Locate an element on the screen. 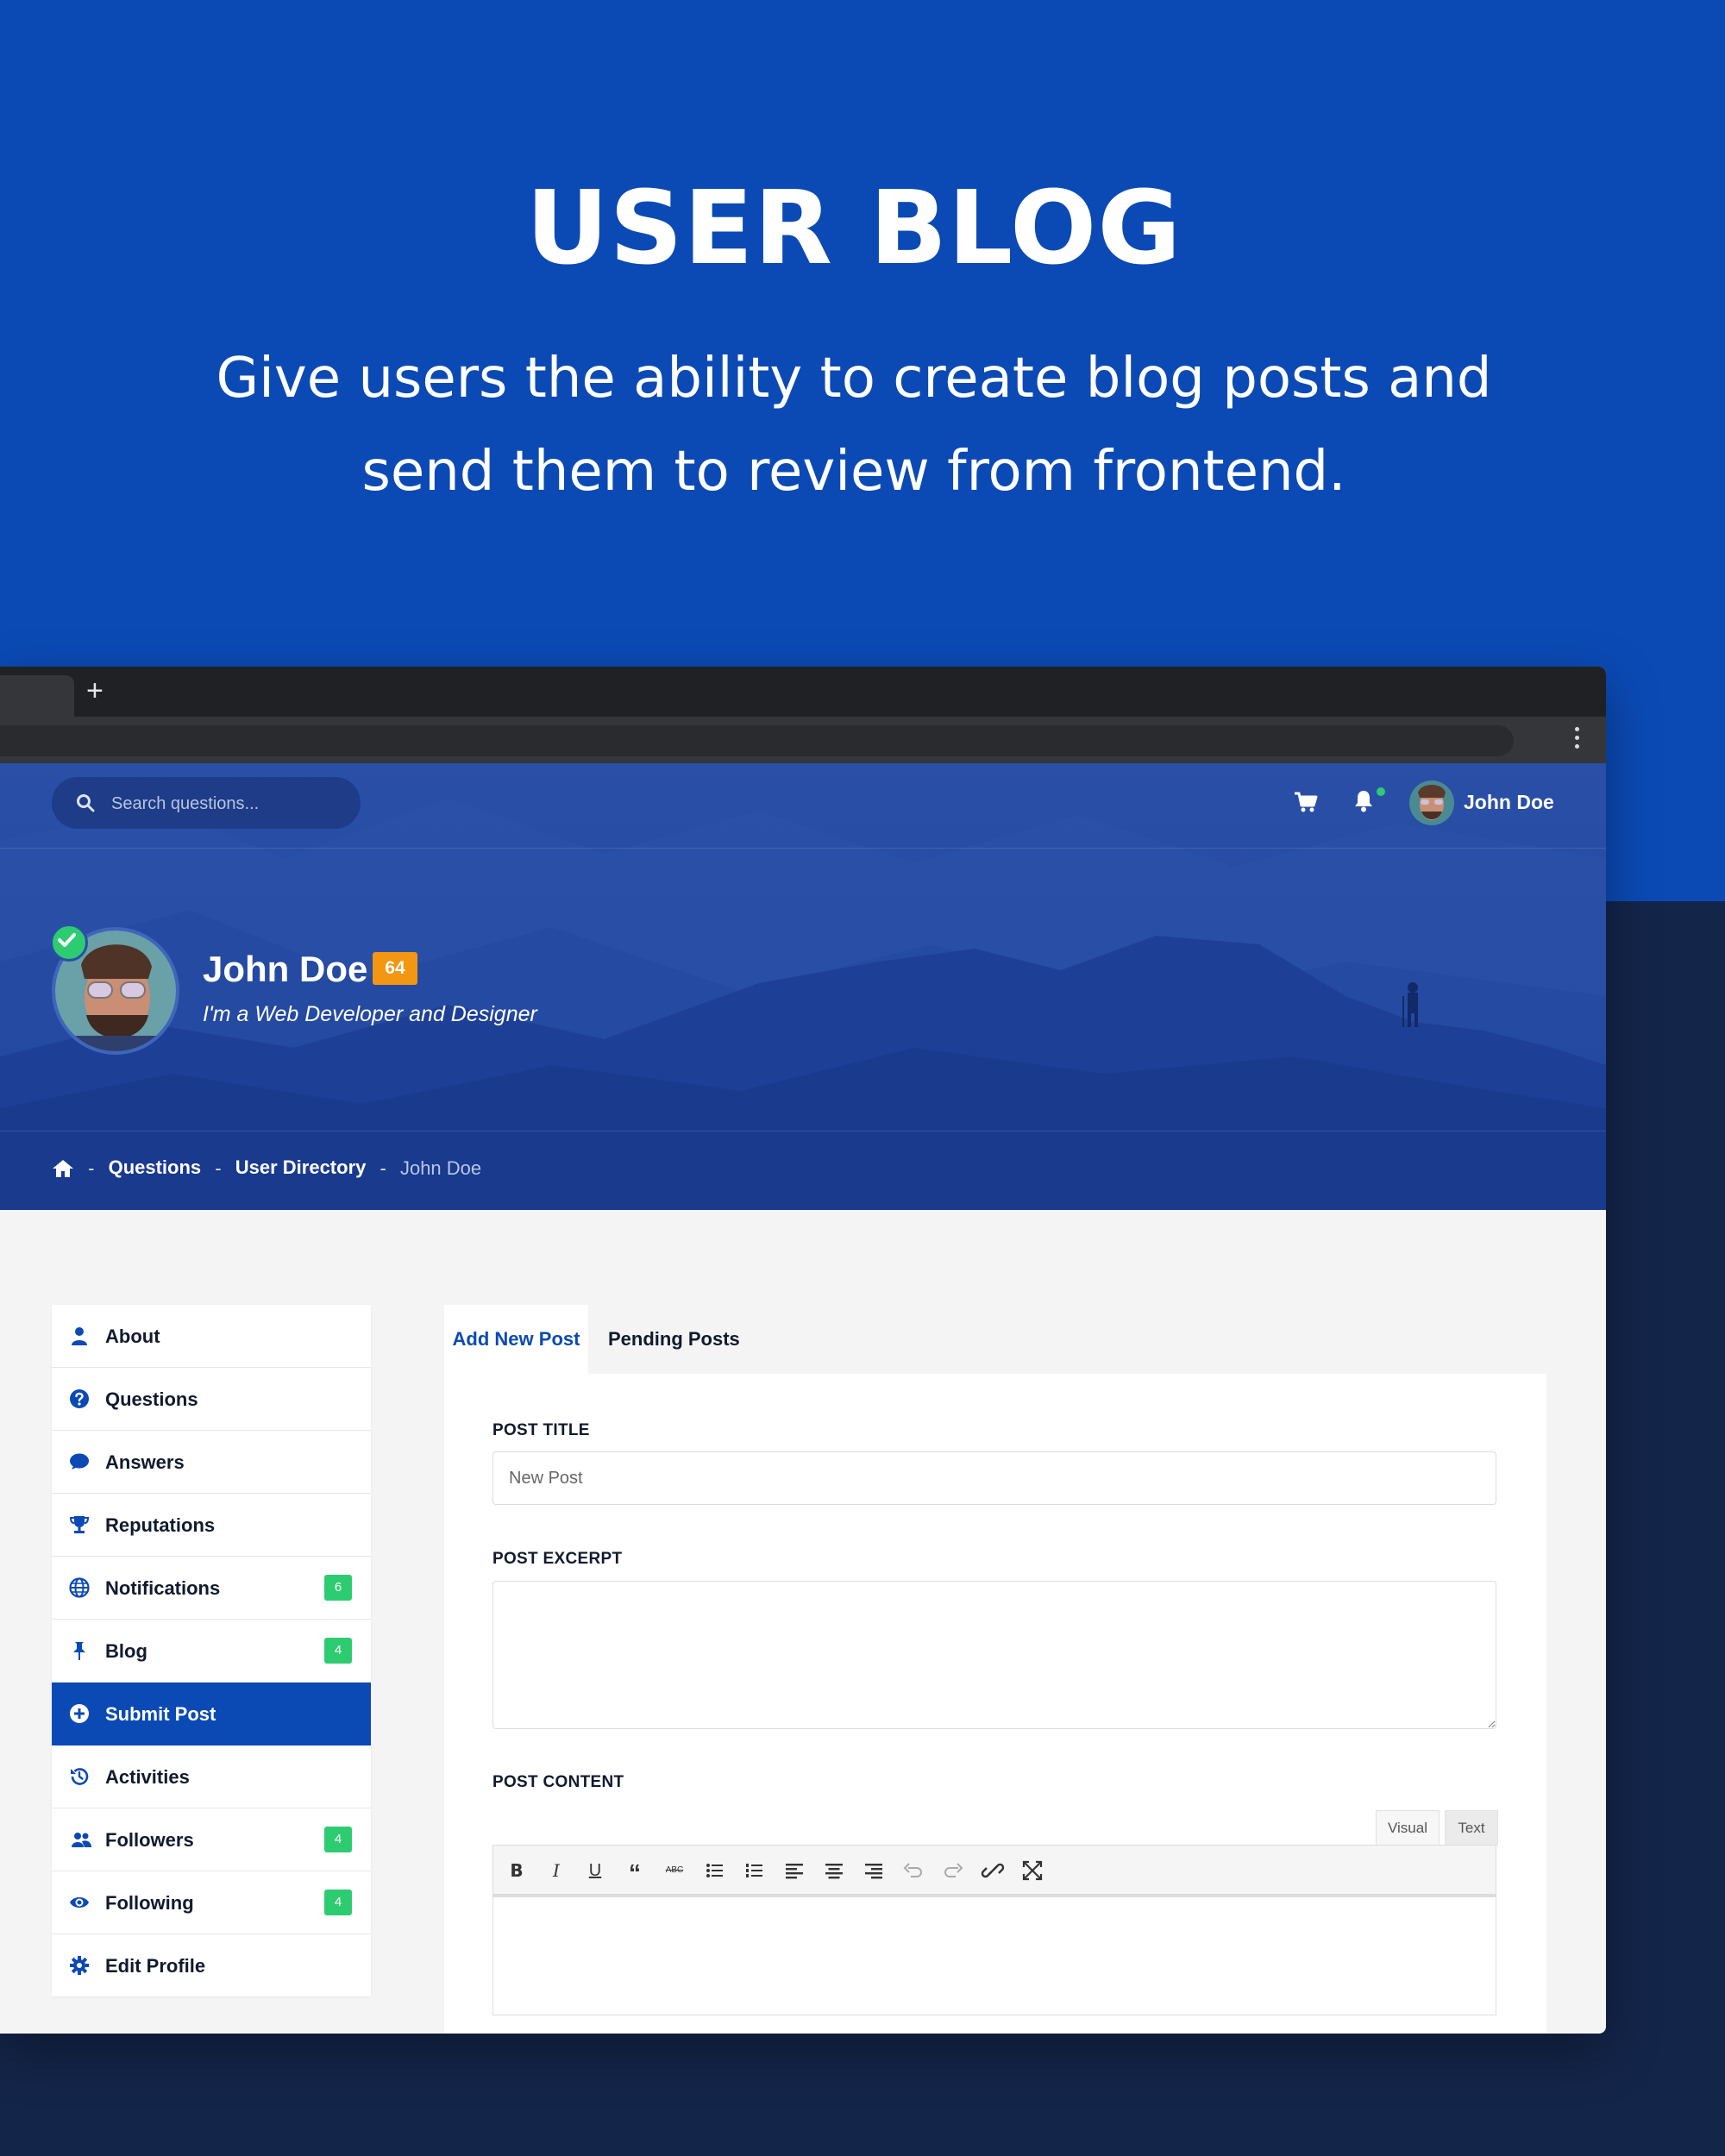 Image resolution: width=1725 pixels, height=2156 pixels. sidebar-item-answers: Answers is located at coordinates (212, 1462).